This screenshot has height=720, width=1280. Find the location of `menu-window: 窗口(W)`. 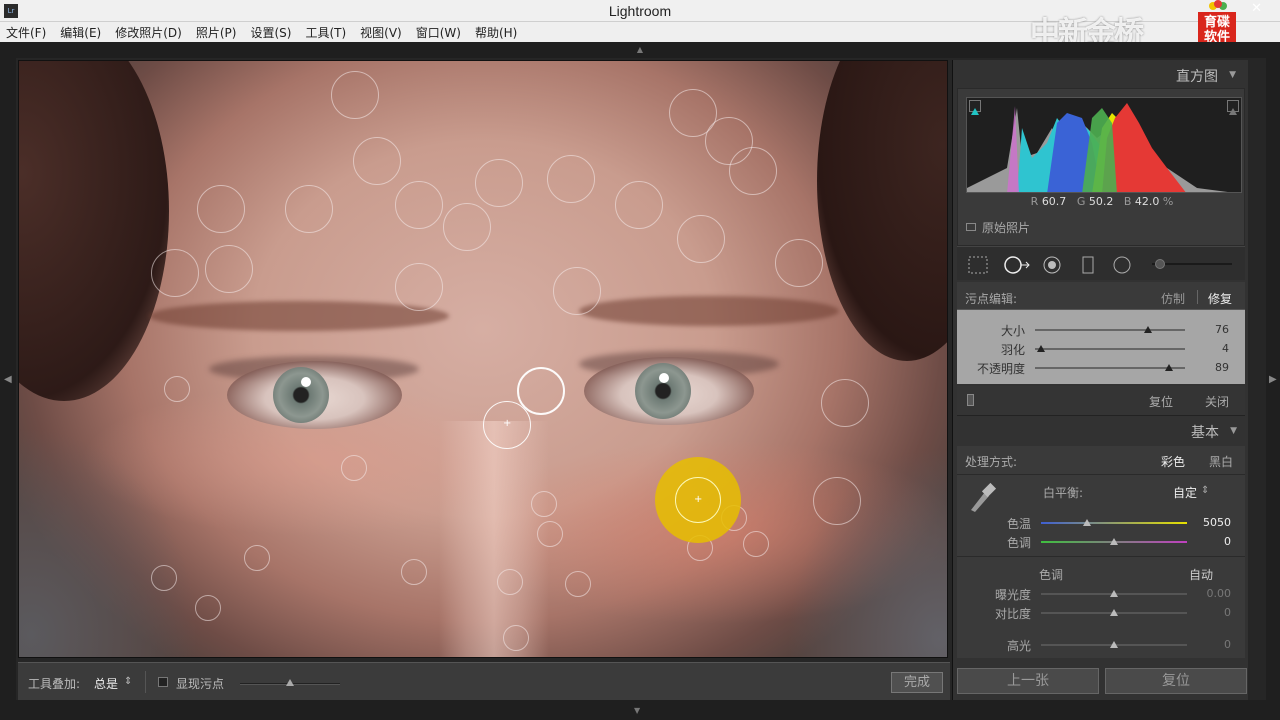

menu-window: 窗口(W) is located at coordinates (438, 32).